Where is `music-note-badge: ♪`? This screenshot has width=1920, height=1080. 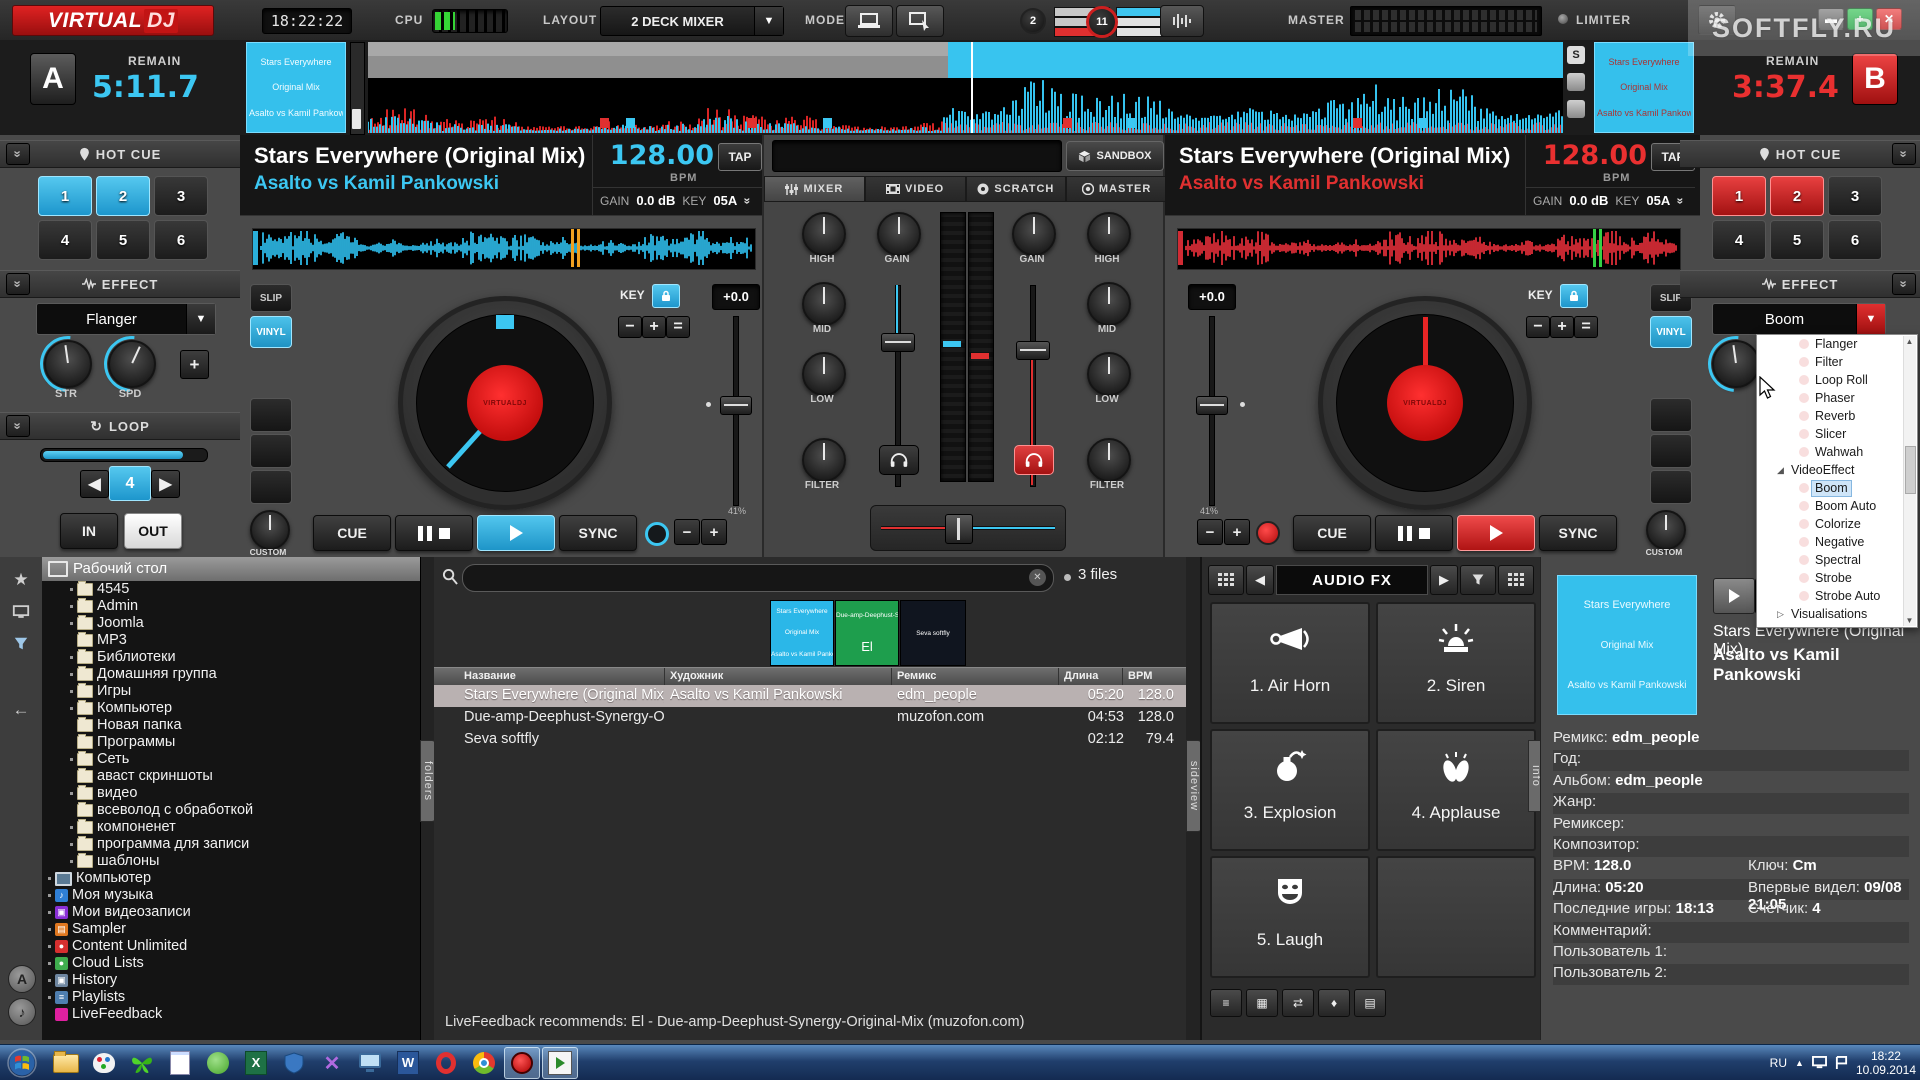 music-note-badge: ♪ is located at coordinates (22, 1012).